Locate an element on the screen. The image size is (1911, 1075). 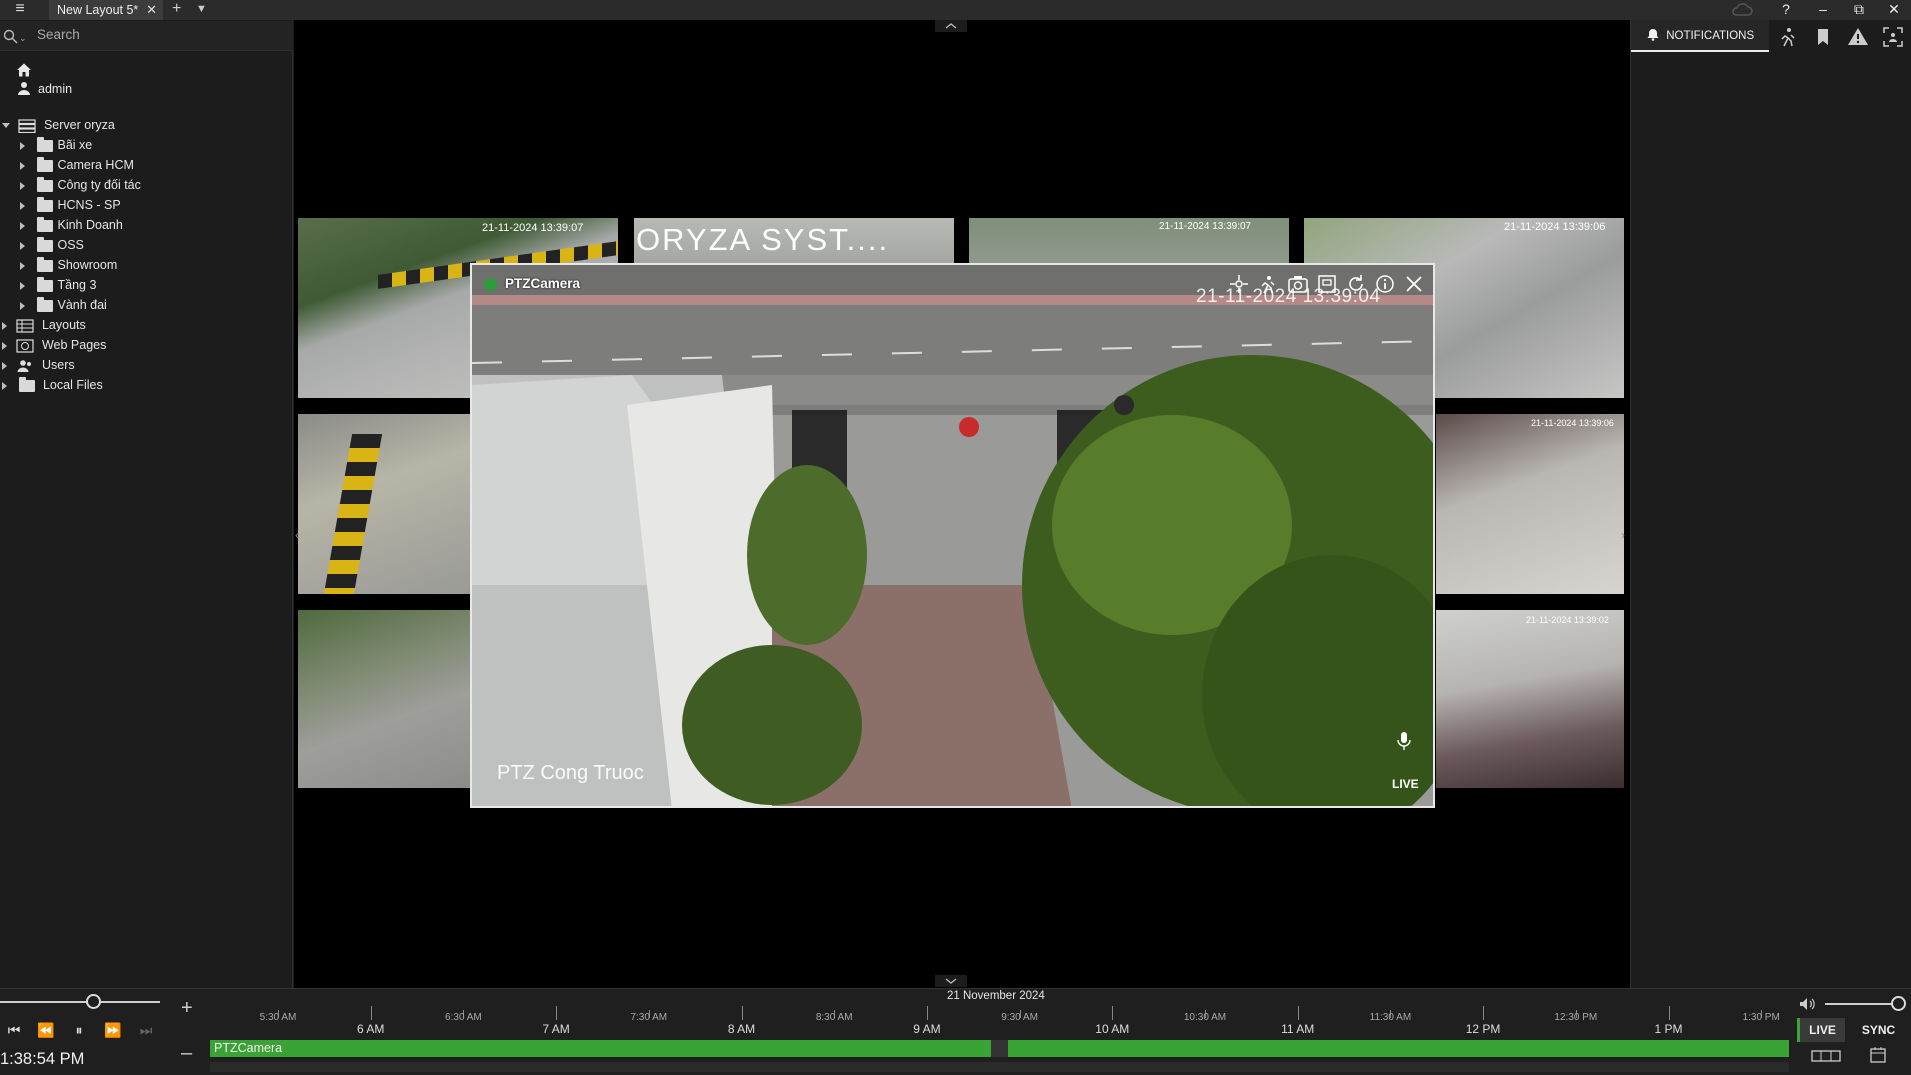
cloud-icon is located at coordinates (1742, 10).